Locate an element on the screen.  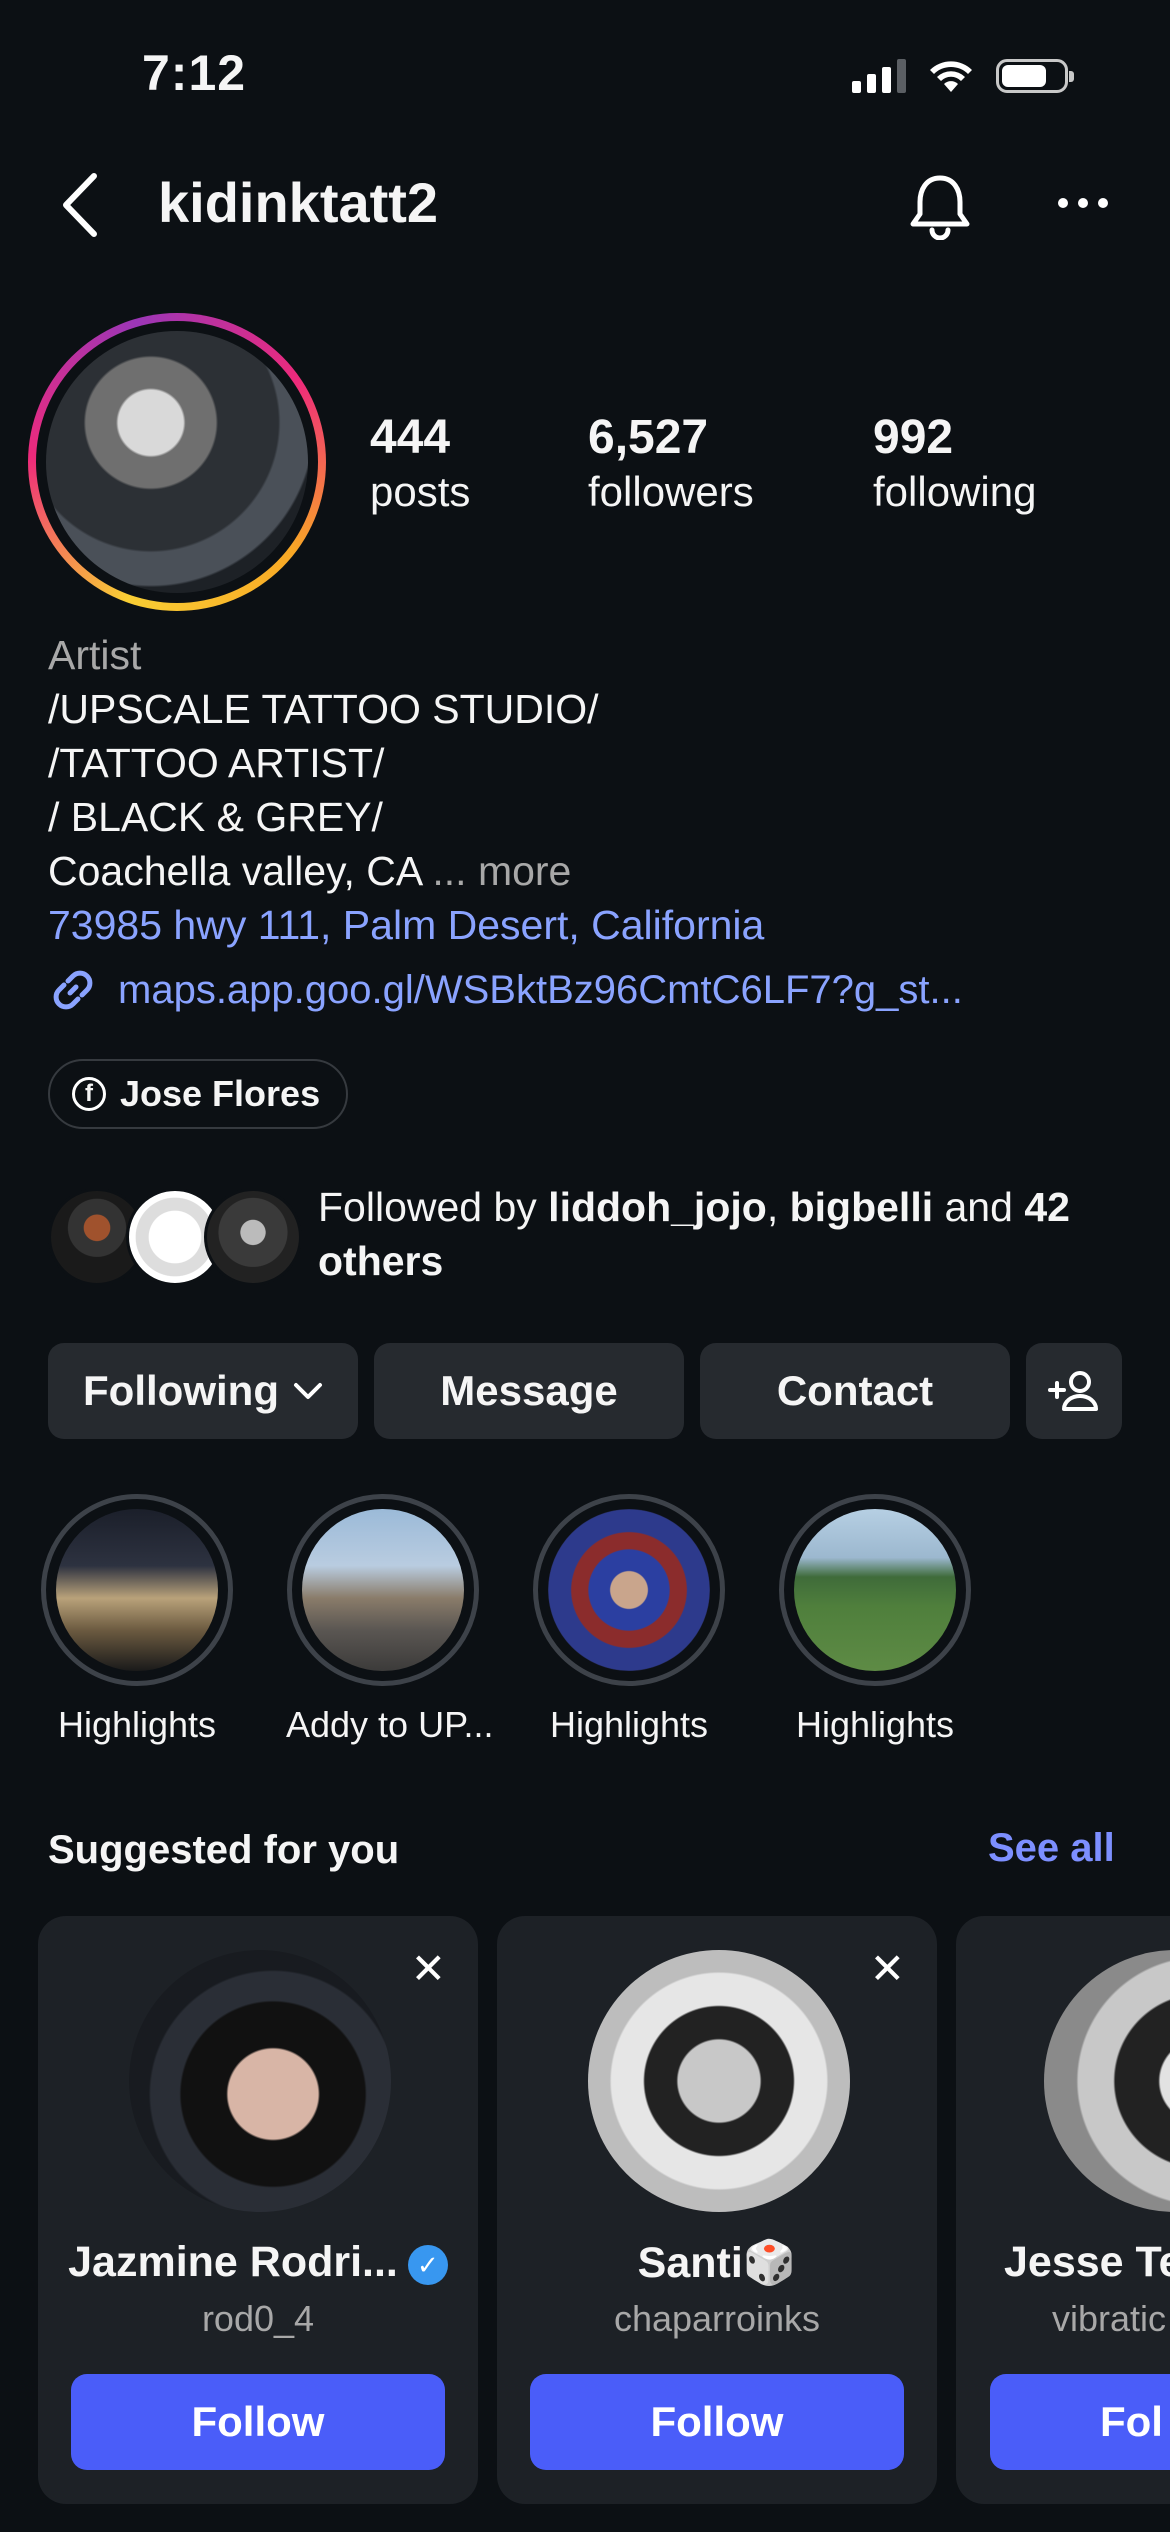
stat-posts: 444 posts is located at coordinates (420, 464).